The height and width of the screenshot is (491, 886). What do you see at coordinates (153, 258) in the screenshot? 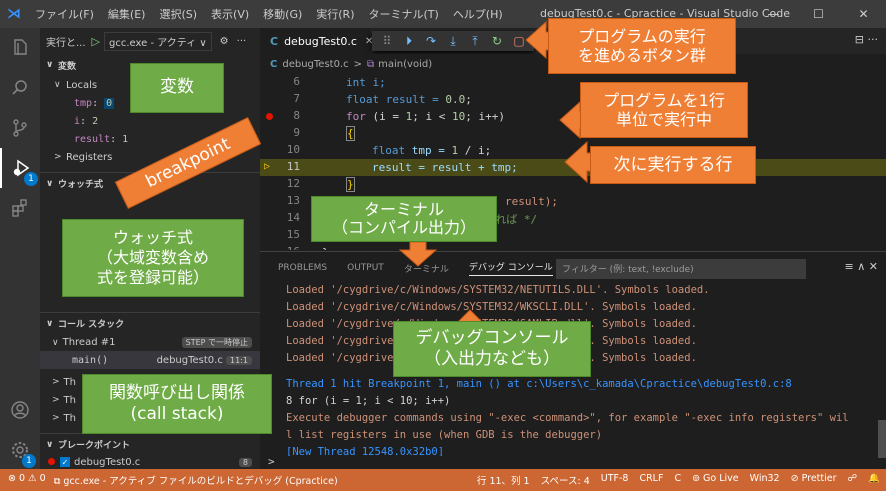
I see `annotation-watch: ウォッチ式 （大域変数含め 式を登録可能）` at bounding box center [153, 258].